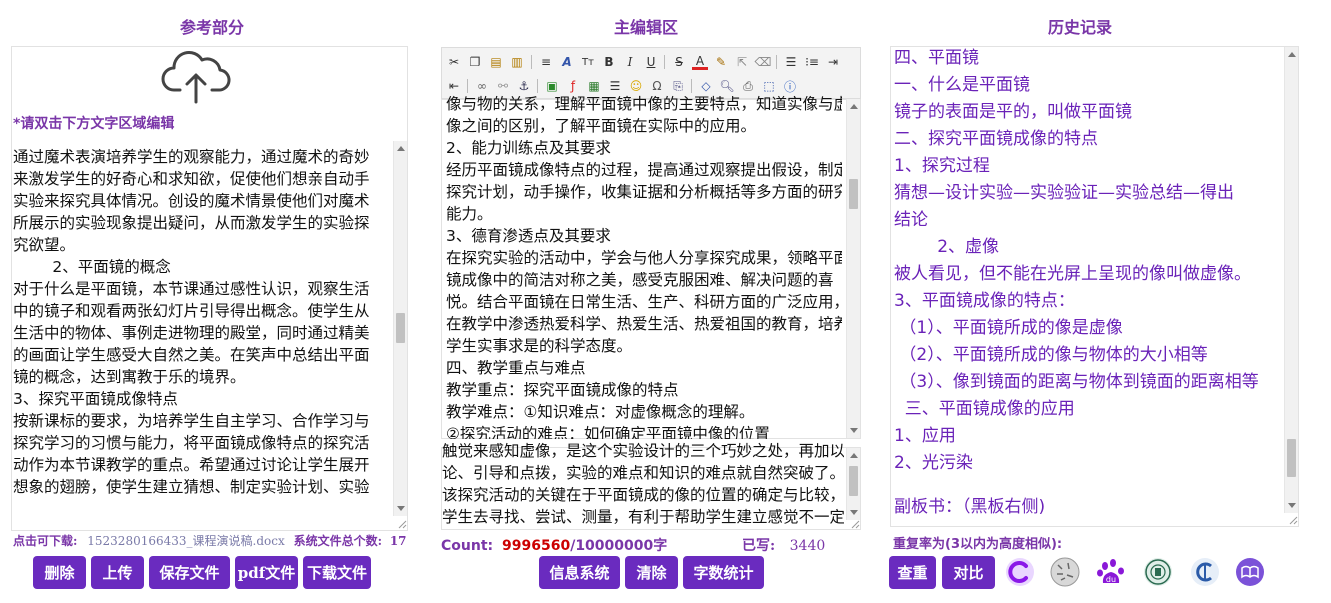  Describe the element at coordinates (748, 86) in the screenshot. I see `print-icon: ⎙` at that location.